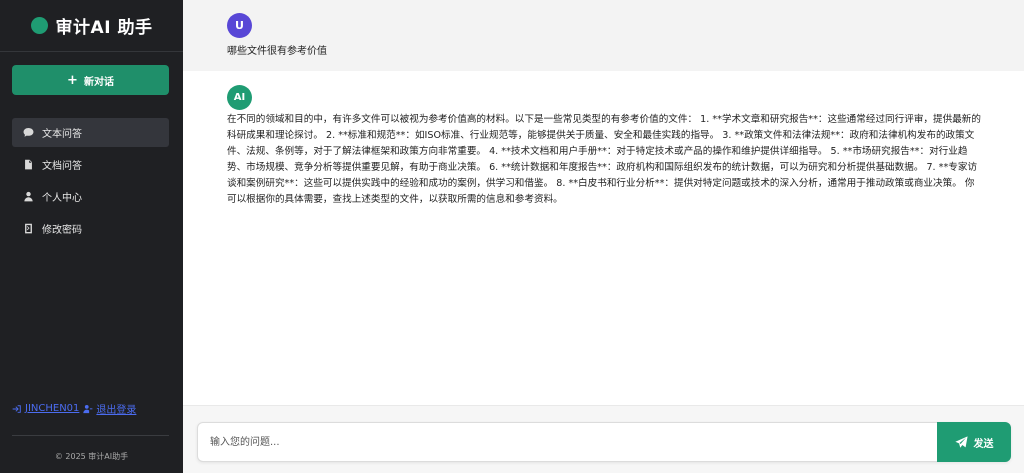 This screenshot has width=1024, height=473. I want to click on send-label: 发送, so click(983, 444).